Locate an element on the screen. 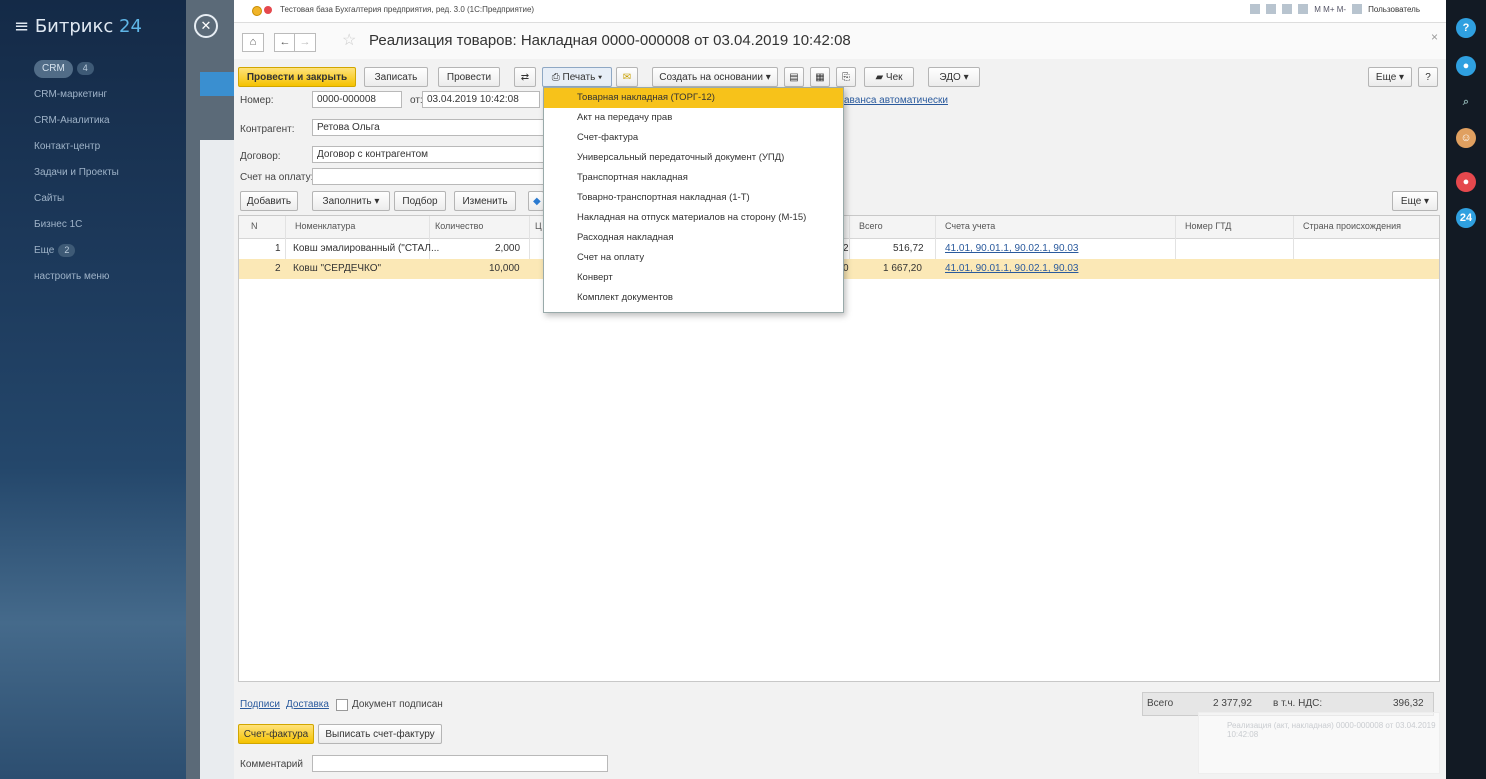 The height and width of the screenshot is (779, 1486). logo-number: 24 is located at coordinates (130, 26).